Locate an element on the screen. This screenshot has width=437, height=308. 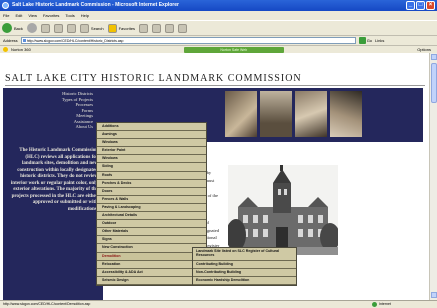
scroll-up-arrow-icon is located at coordinates (434, 57).